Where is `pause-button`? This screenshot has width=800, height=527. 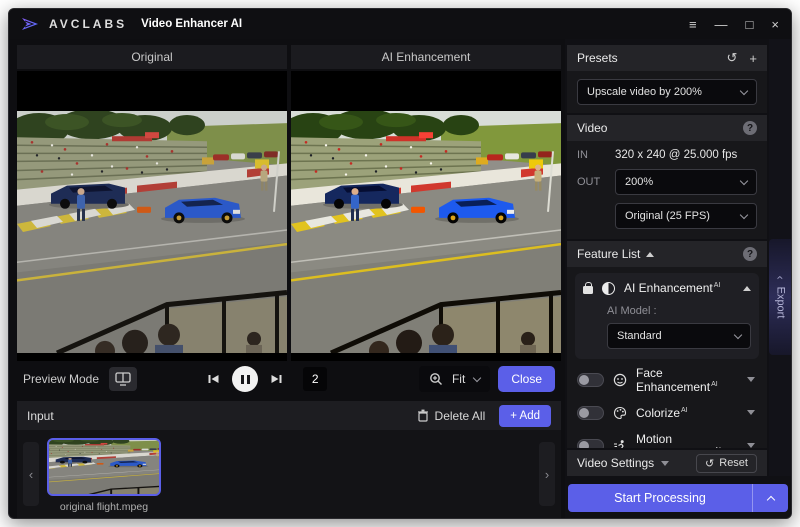 pause-button is located at coordinates (245, 379).